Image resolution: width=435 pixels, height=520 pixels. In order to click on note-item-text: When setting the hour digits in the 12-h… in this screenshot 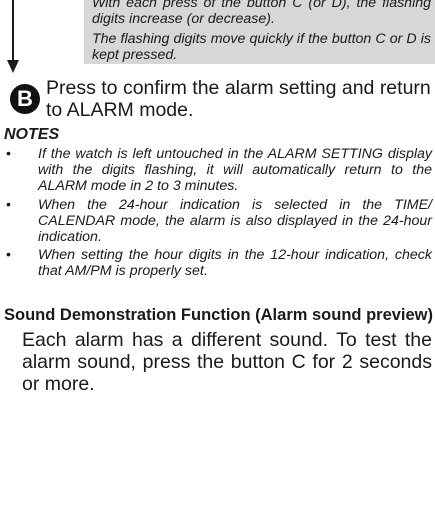, I will do `click(235, 263)`.